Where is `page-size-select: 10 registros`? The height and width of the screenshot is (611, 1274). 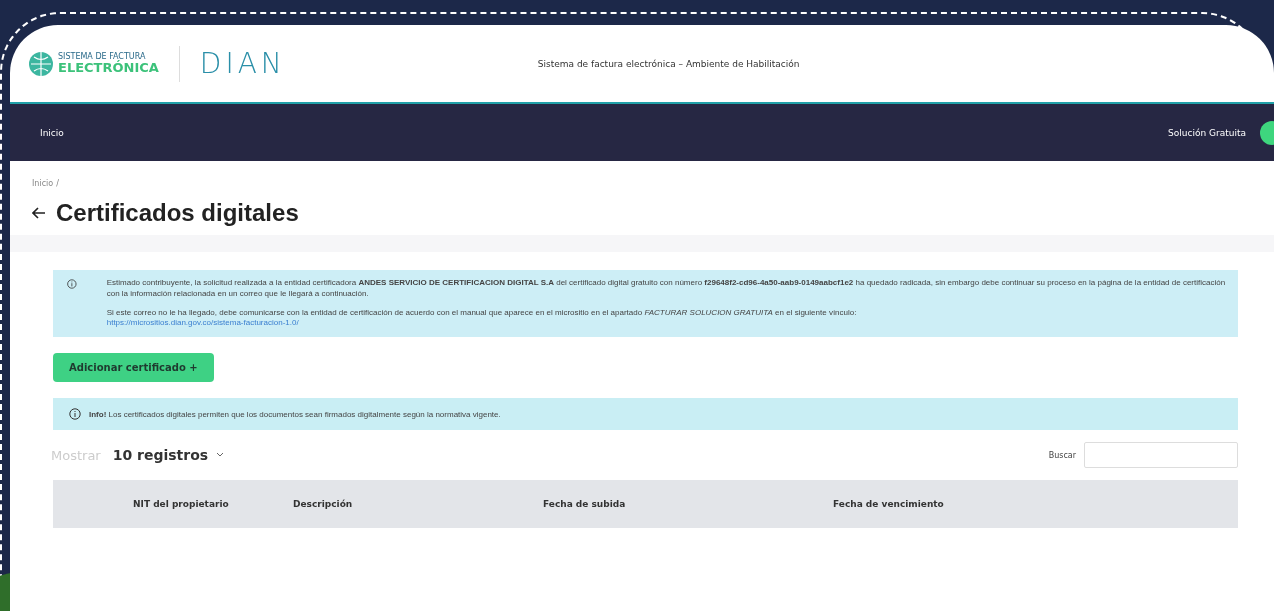 page-size-select: 10 registros is located at coordinates (160, 455).